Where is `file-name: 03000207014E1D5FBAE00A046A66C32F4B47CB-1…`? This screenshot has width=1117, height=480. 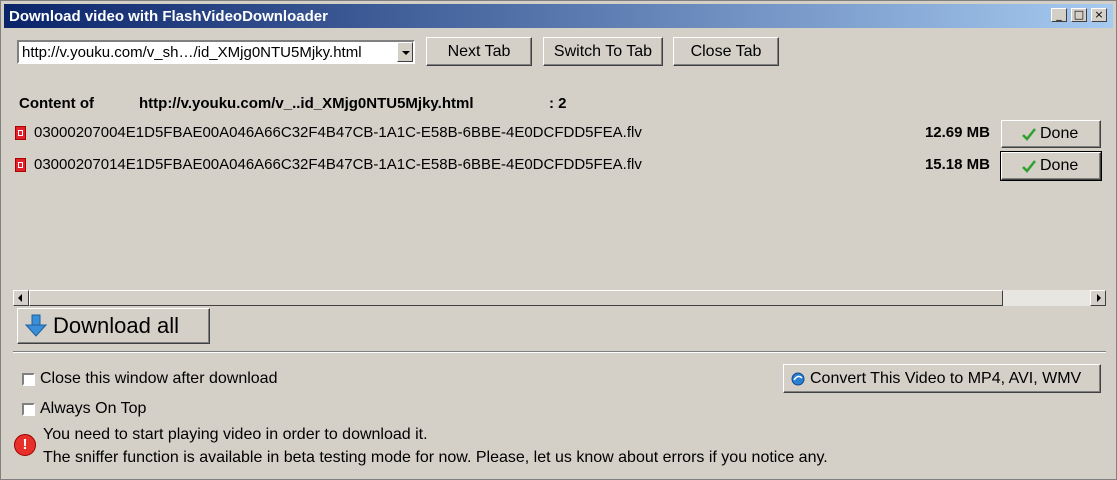
file-name: 03000207014E1D5FBAE00A046A66C32F4B47CB-1… is located at coordinates (338, 164).